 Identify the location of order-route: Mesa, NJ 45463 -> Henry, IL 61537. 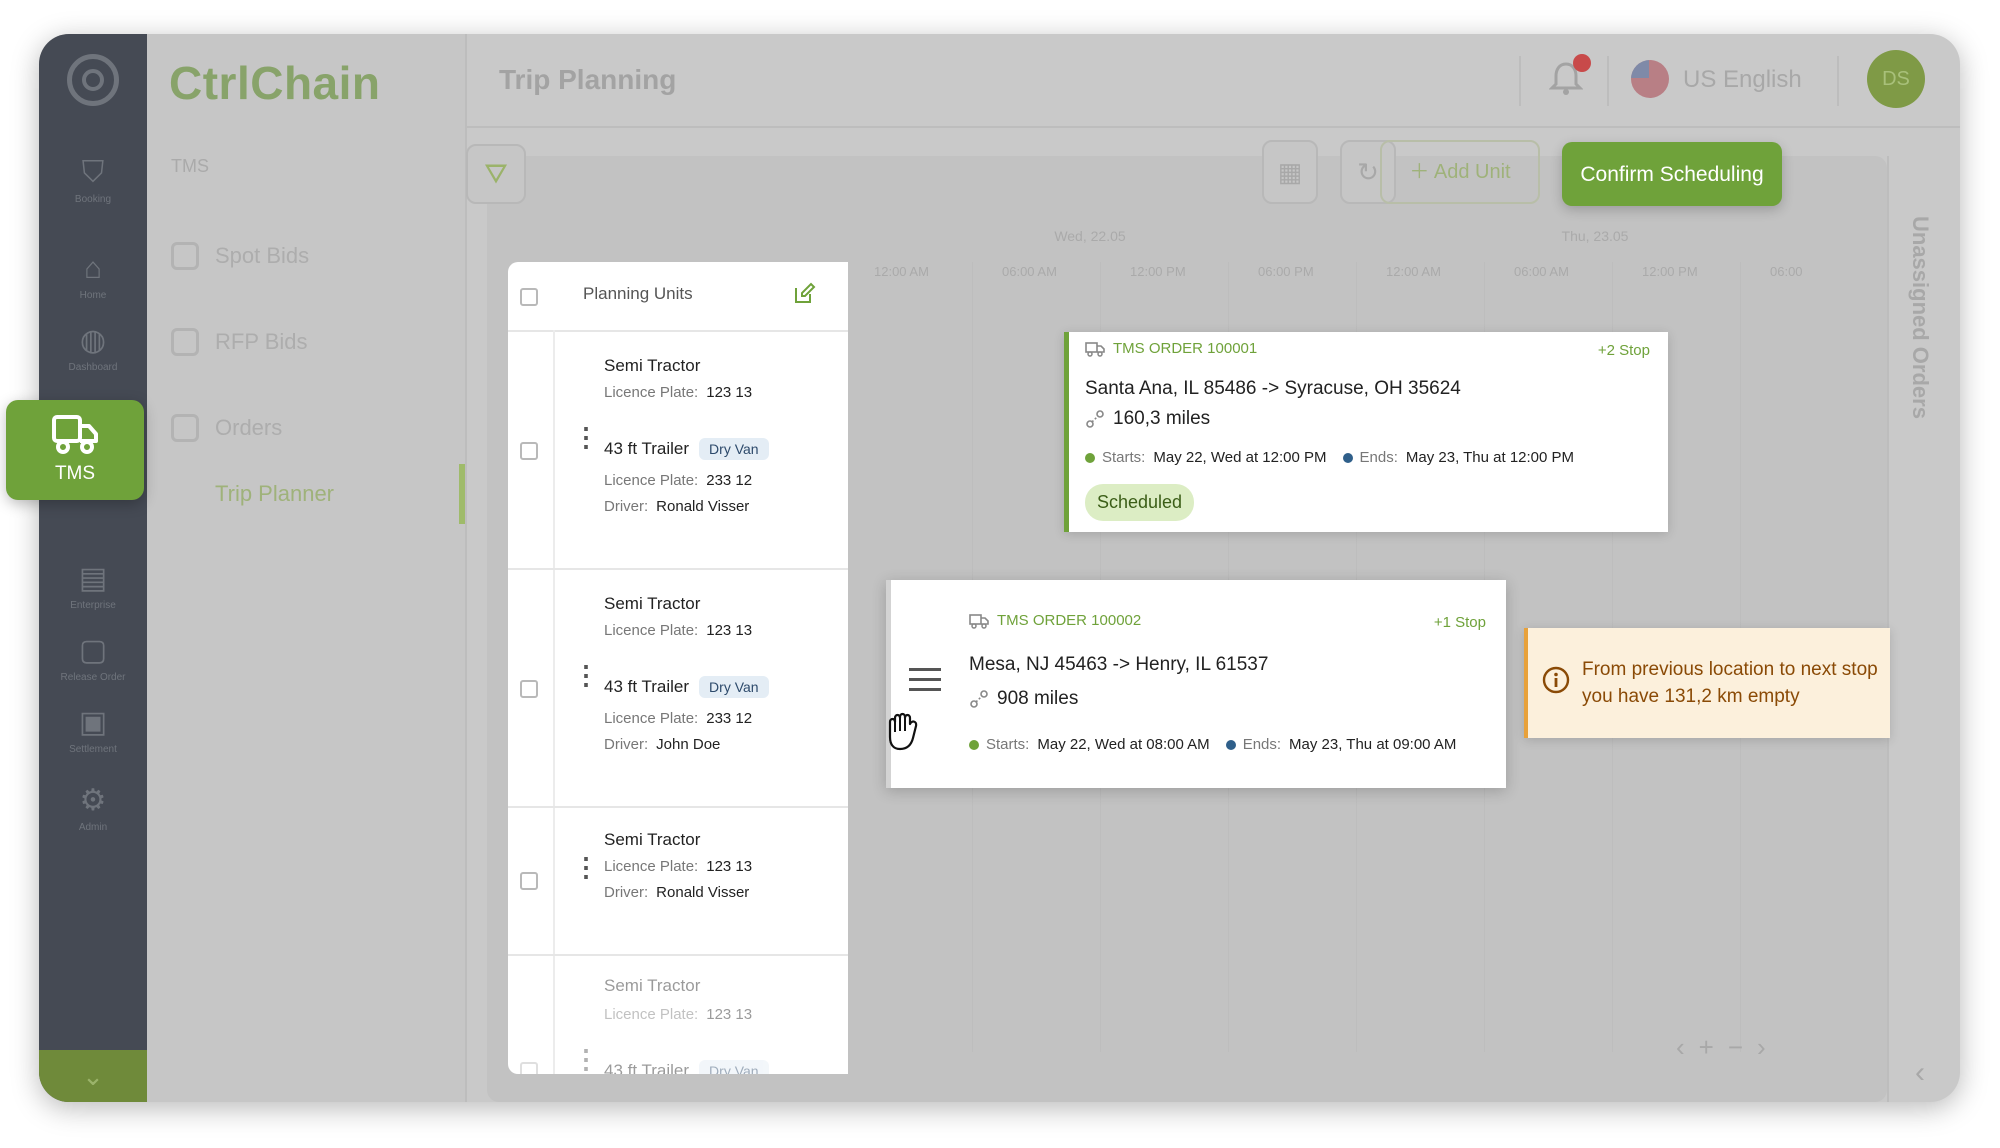
(1119, 664).